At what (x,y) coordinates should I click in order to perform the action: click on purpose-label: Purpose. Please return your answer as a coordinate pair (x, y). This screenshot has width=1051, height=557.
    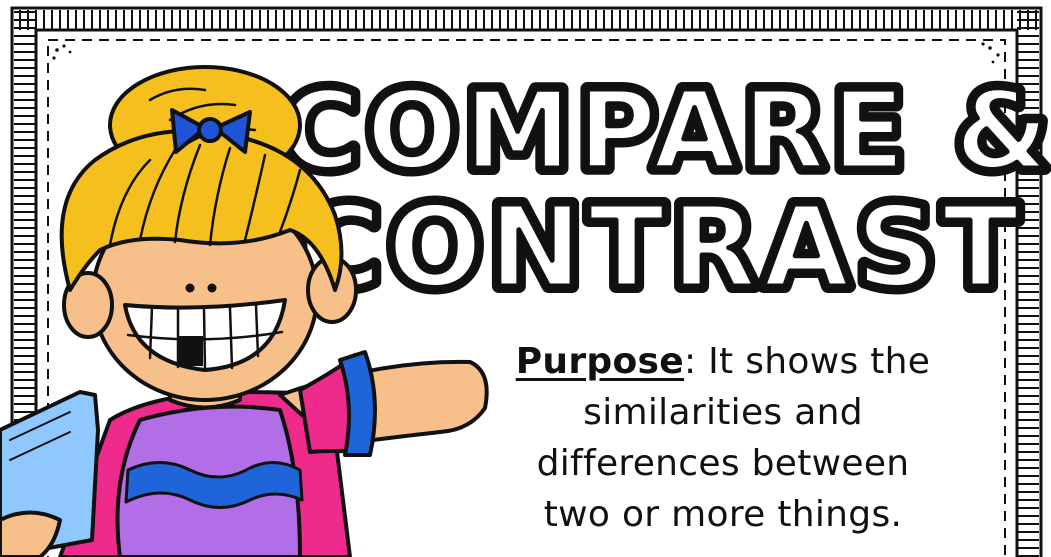
    Looking at the image, I should click on (599, 361).